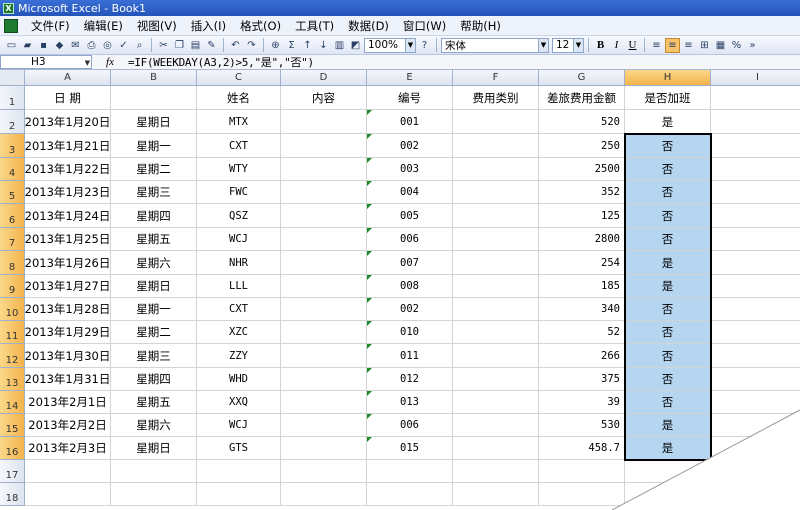  I want to click on name-cell: NHR, so click(239, 263).